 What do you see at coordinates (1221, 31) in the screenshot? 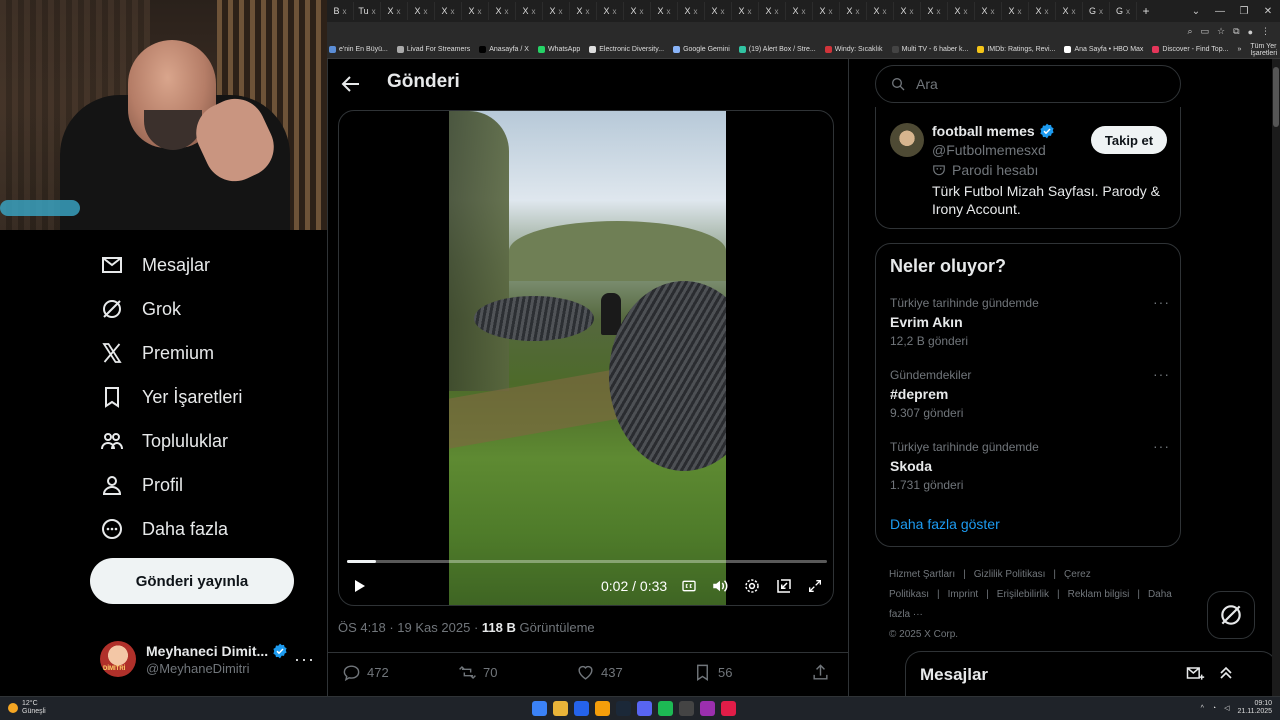
I see `bookmark-star-icon: ☆` at bounding box center [1221, 31].